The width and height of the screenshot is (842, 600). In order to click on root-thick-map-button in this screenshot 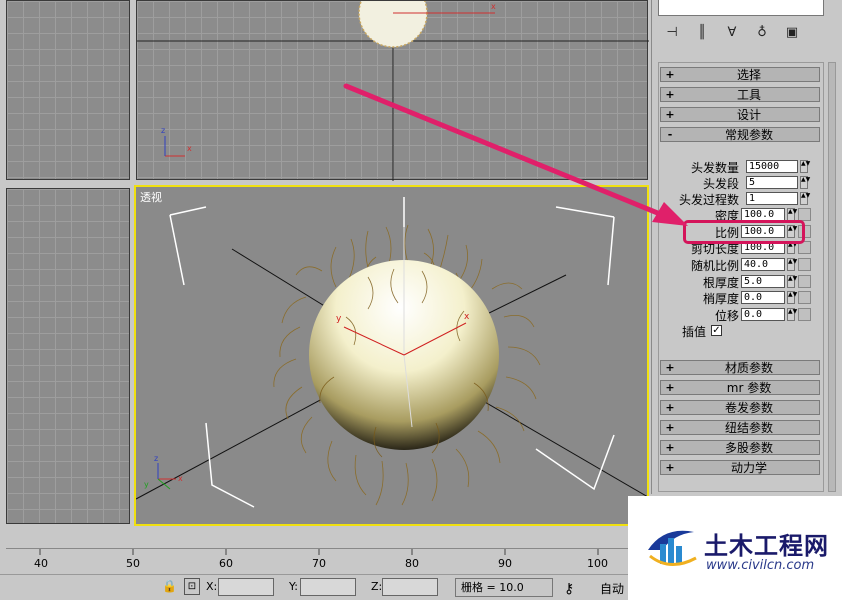, I will do `click(804, 281)`.